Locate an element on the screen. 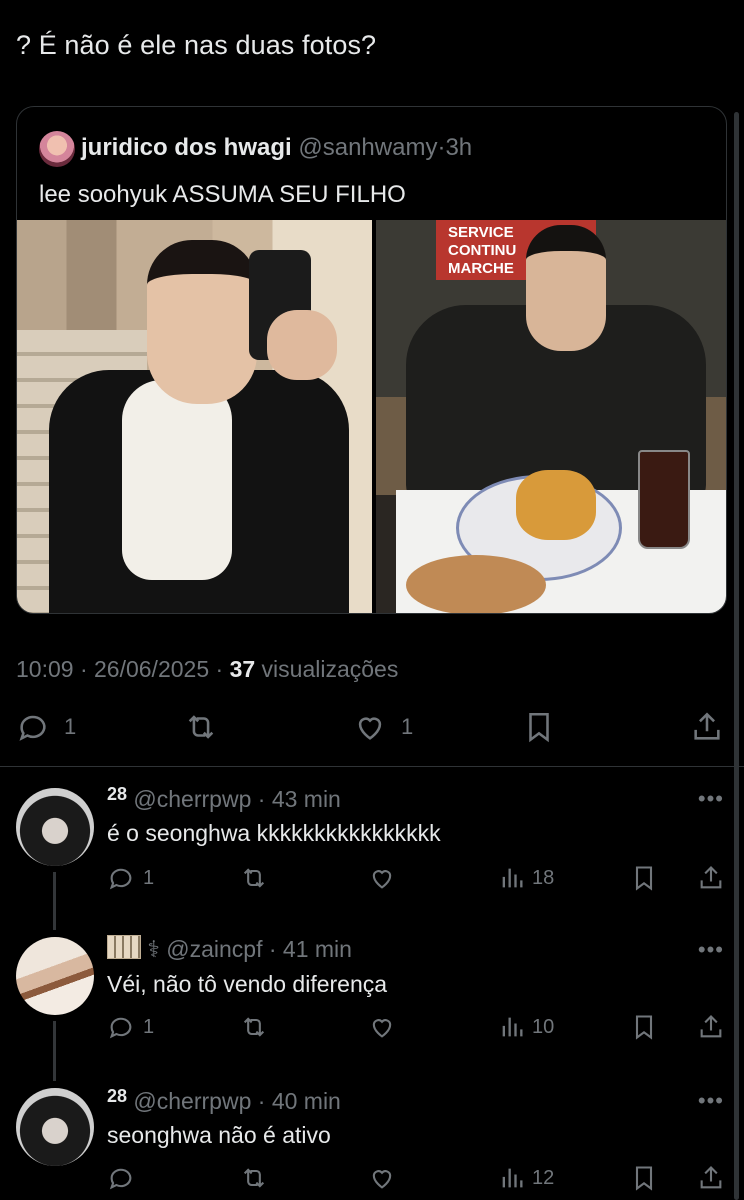 Image resolution: width=744 pixels, height=1200 pixels. author-handle: @zaincpf is located at coordinates (214, 949).